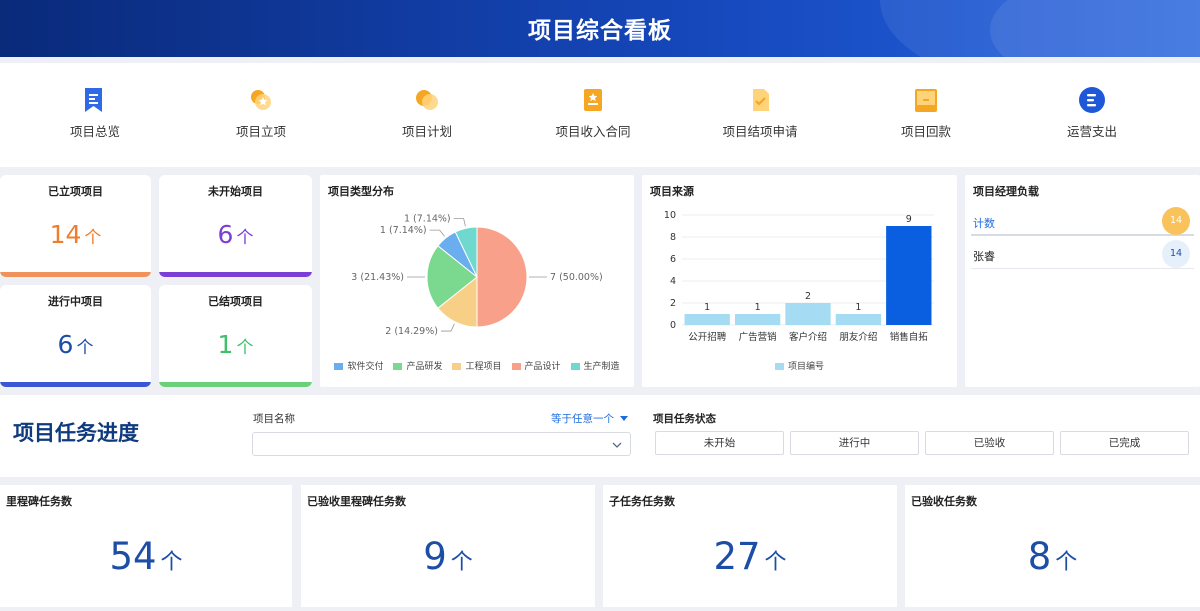  I want to click on manager-row: 计数 14, so click(1082, 221).